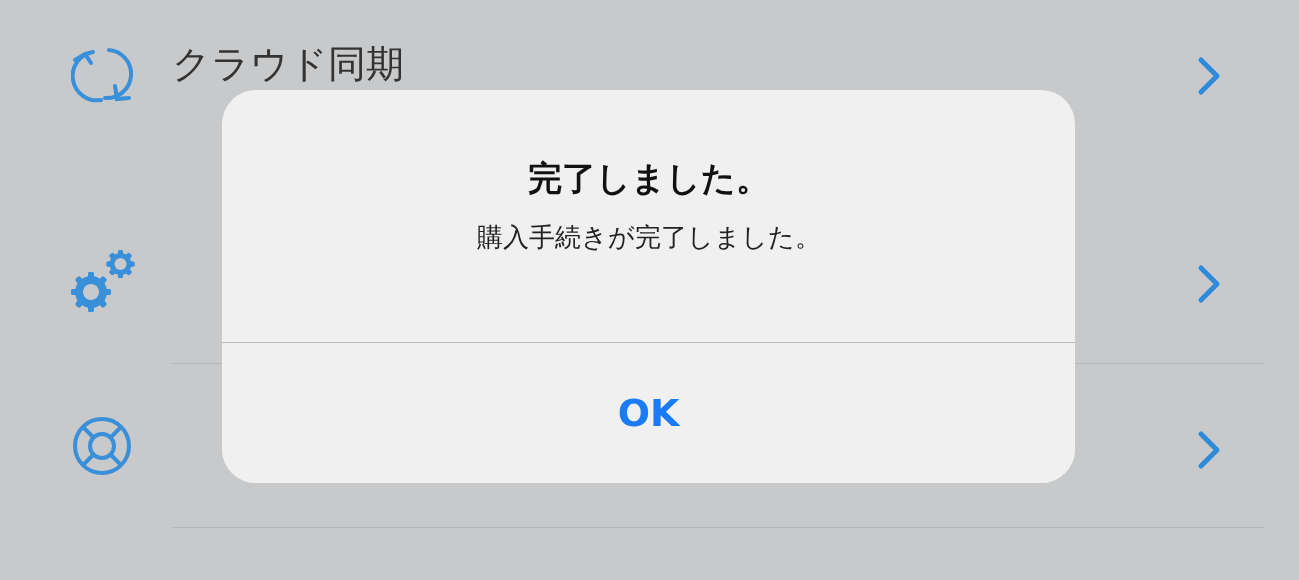  I want to click on sync-icon, so click(102, 75).